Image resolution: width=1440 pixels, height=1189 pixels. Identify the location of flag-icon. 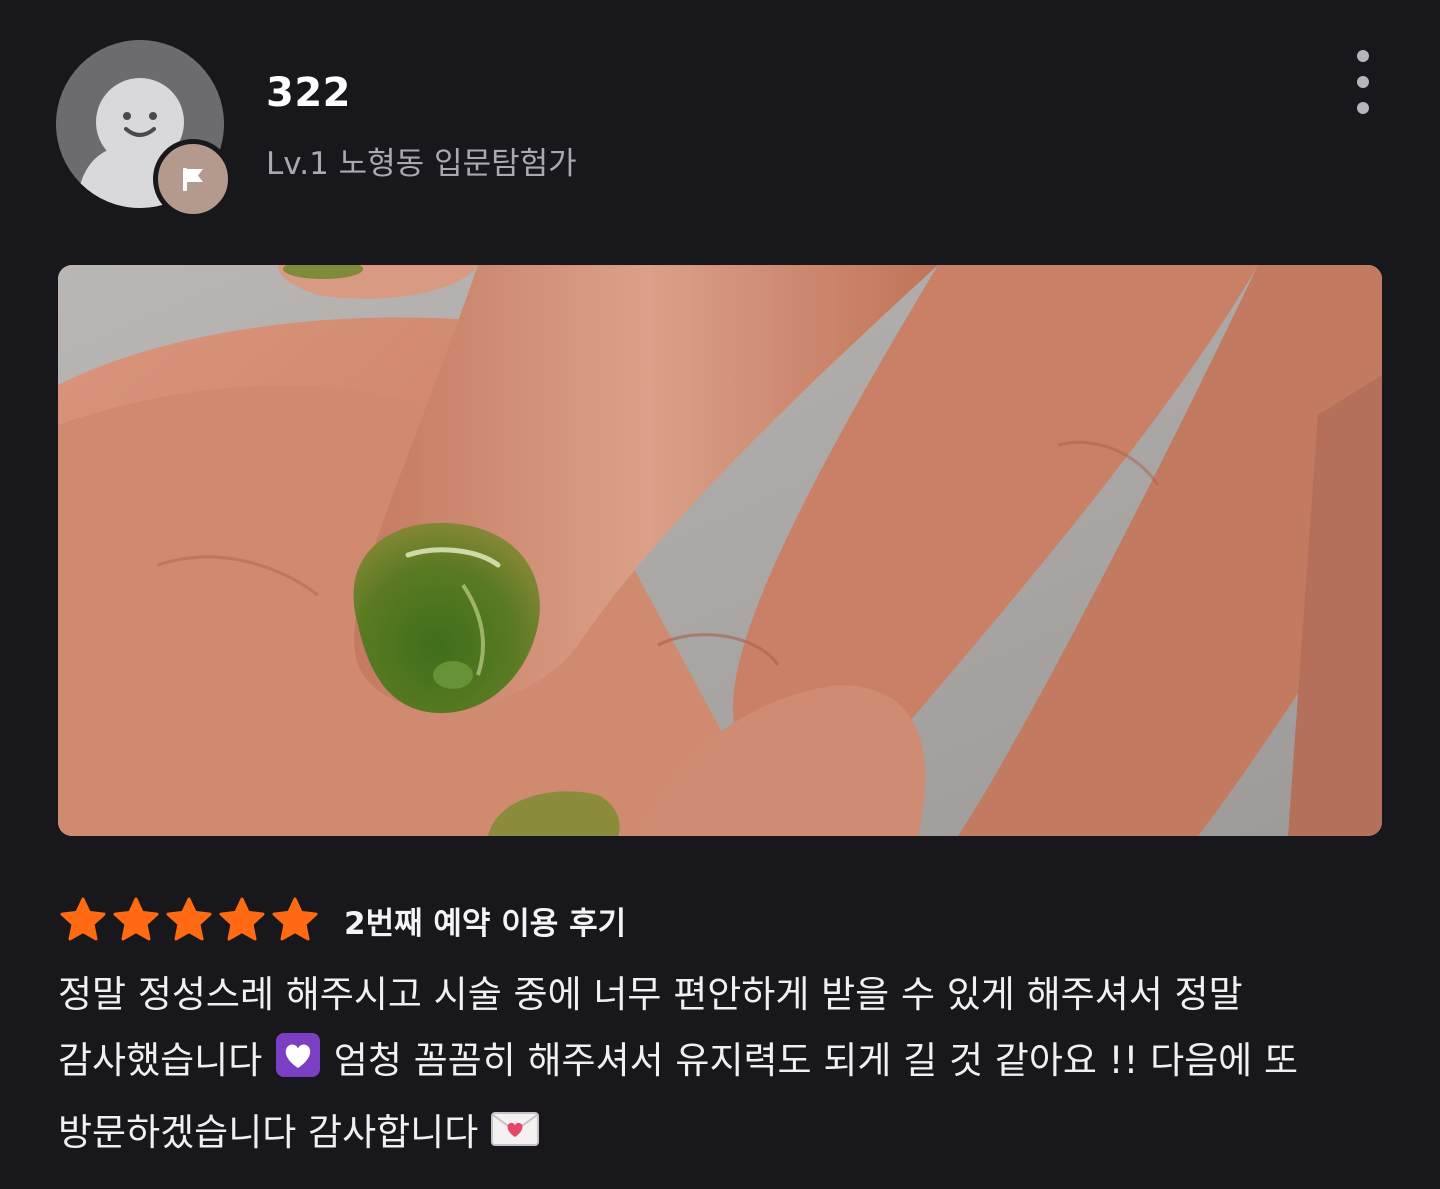
(193, 179).